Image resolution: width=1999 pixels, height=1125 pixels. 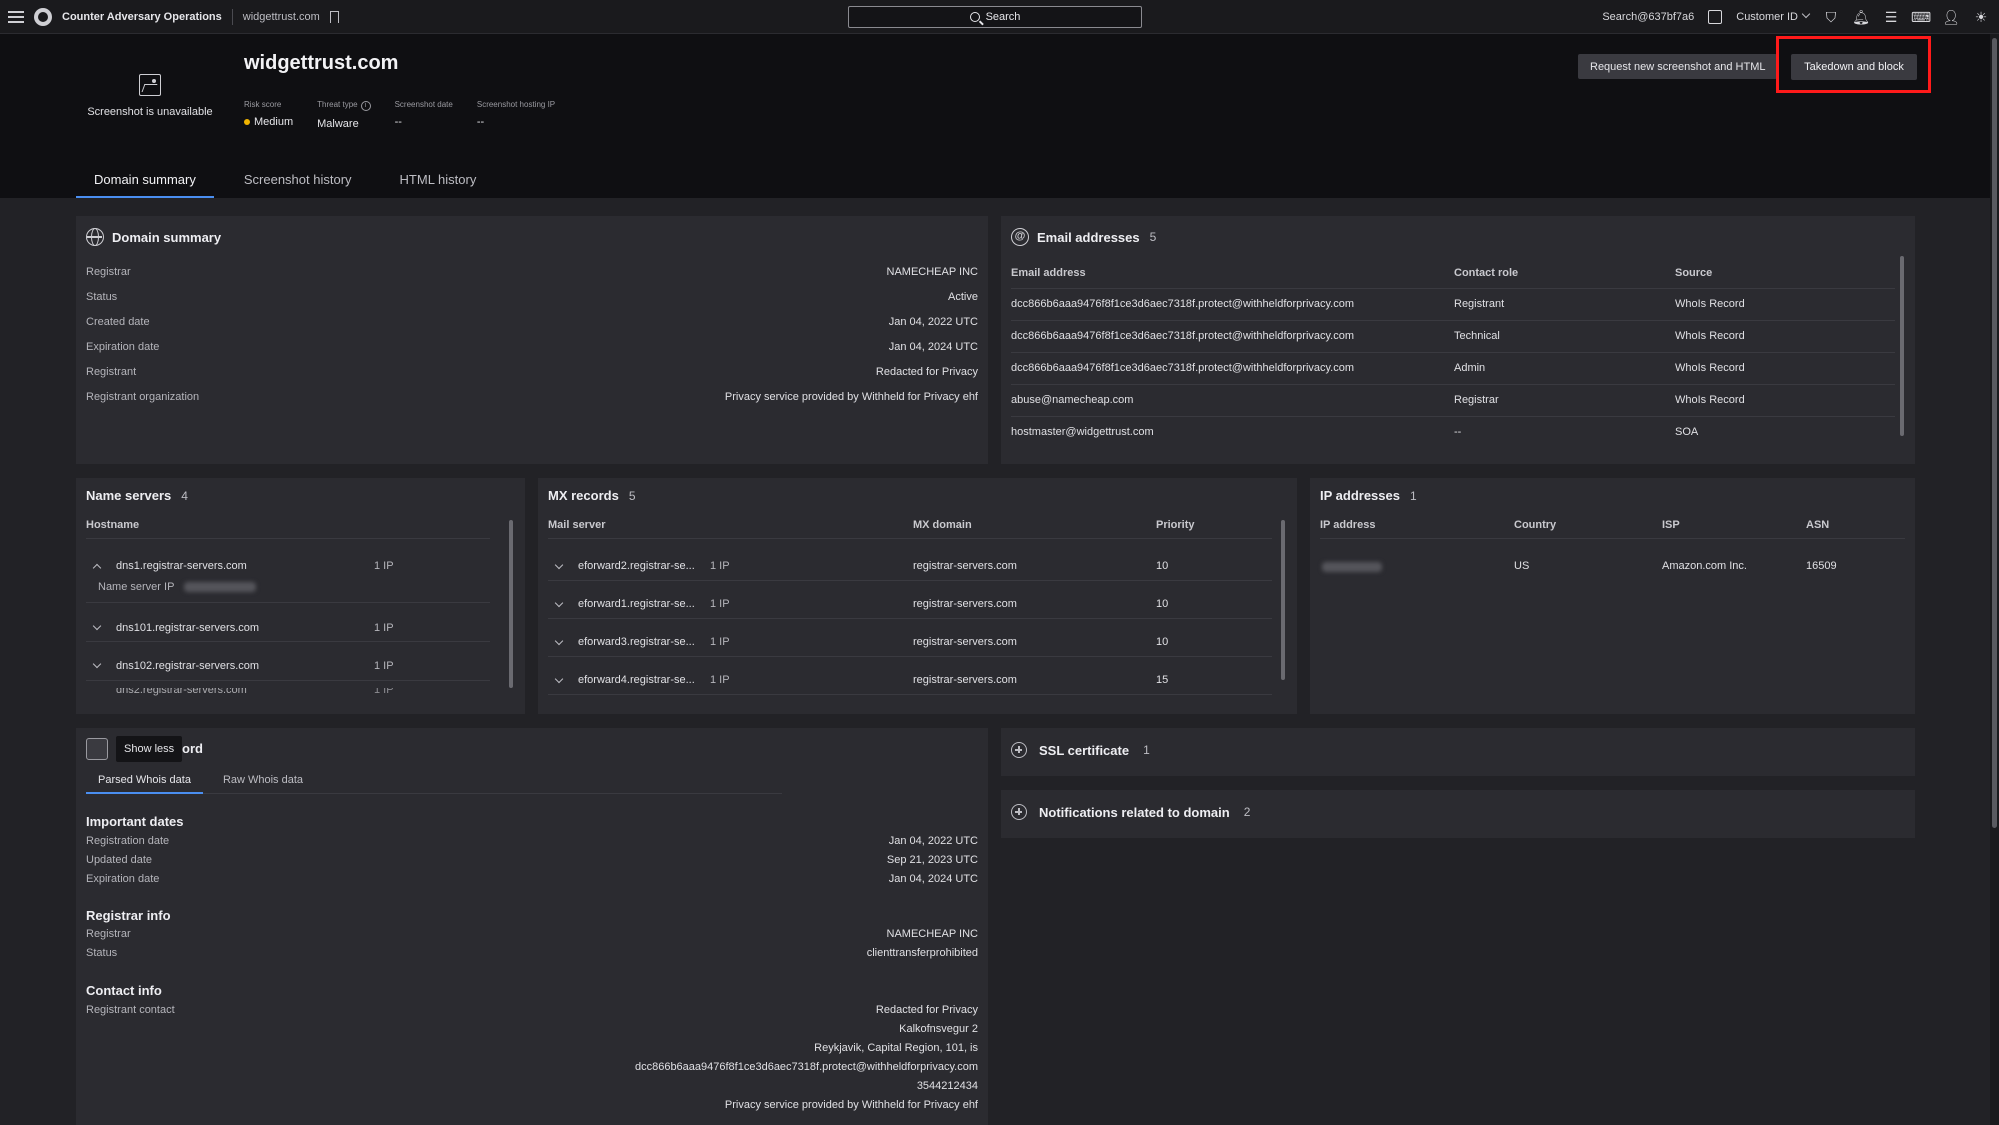 What do you see at coordinates (532, 862) in the screenshot?
I see `whois-row: Updated date Sep 21, 2023 UTC` at bounding box center [532, 862].